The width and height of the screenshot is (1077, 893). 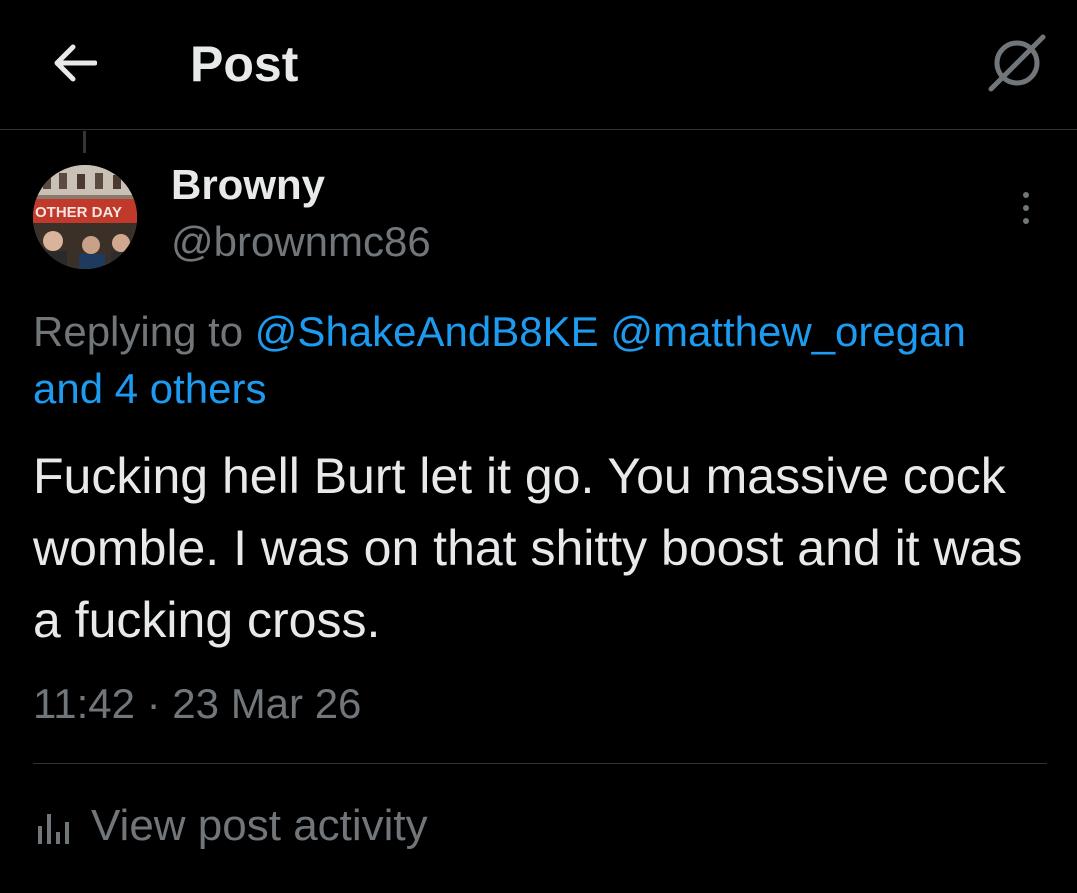 What do you see at coordinates (259, 825) in the screenshot?
I see `view-post-activity-label: View post activity` at bounding box center [259, 825].